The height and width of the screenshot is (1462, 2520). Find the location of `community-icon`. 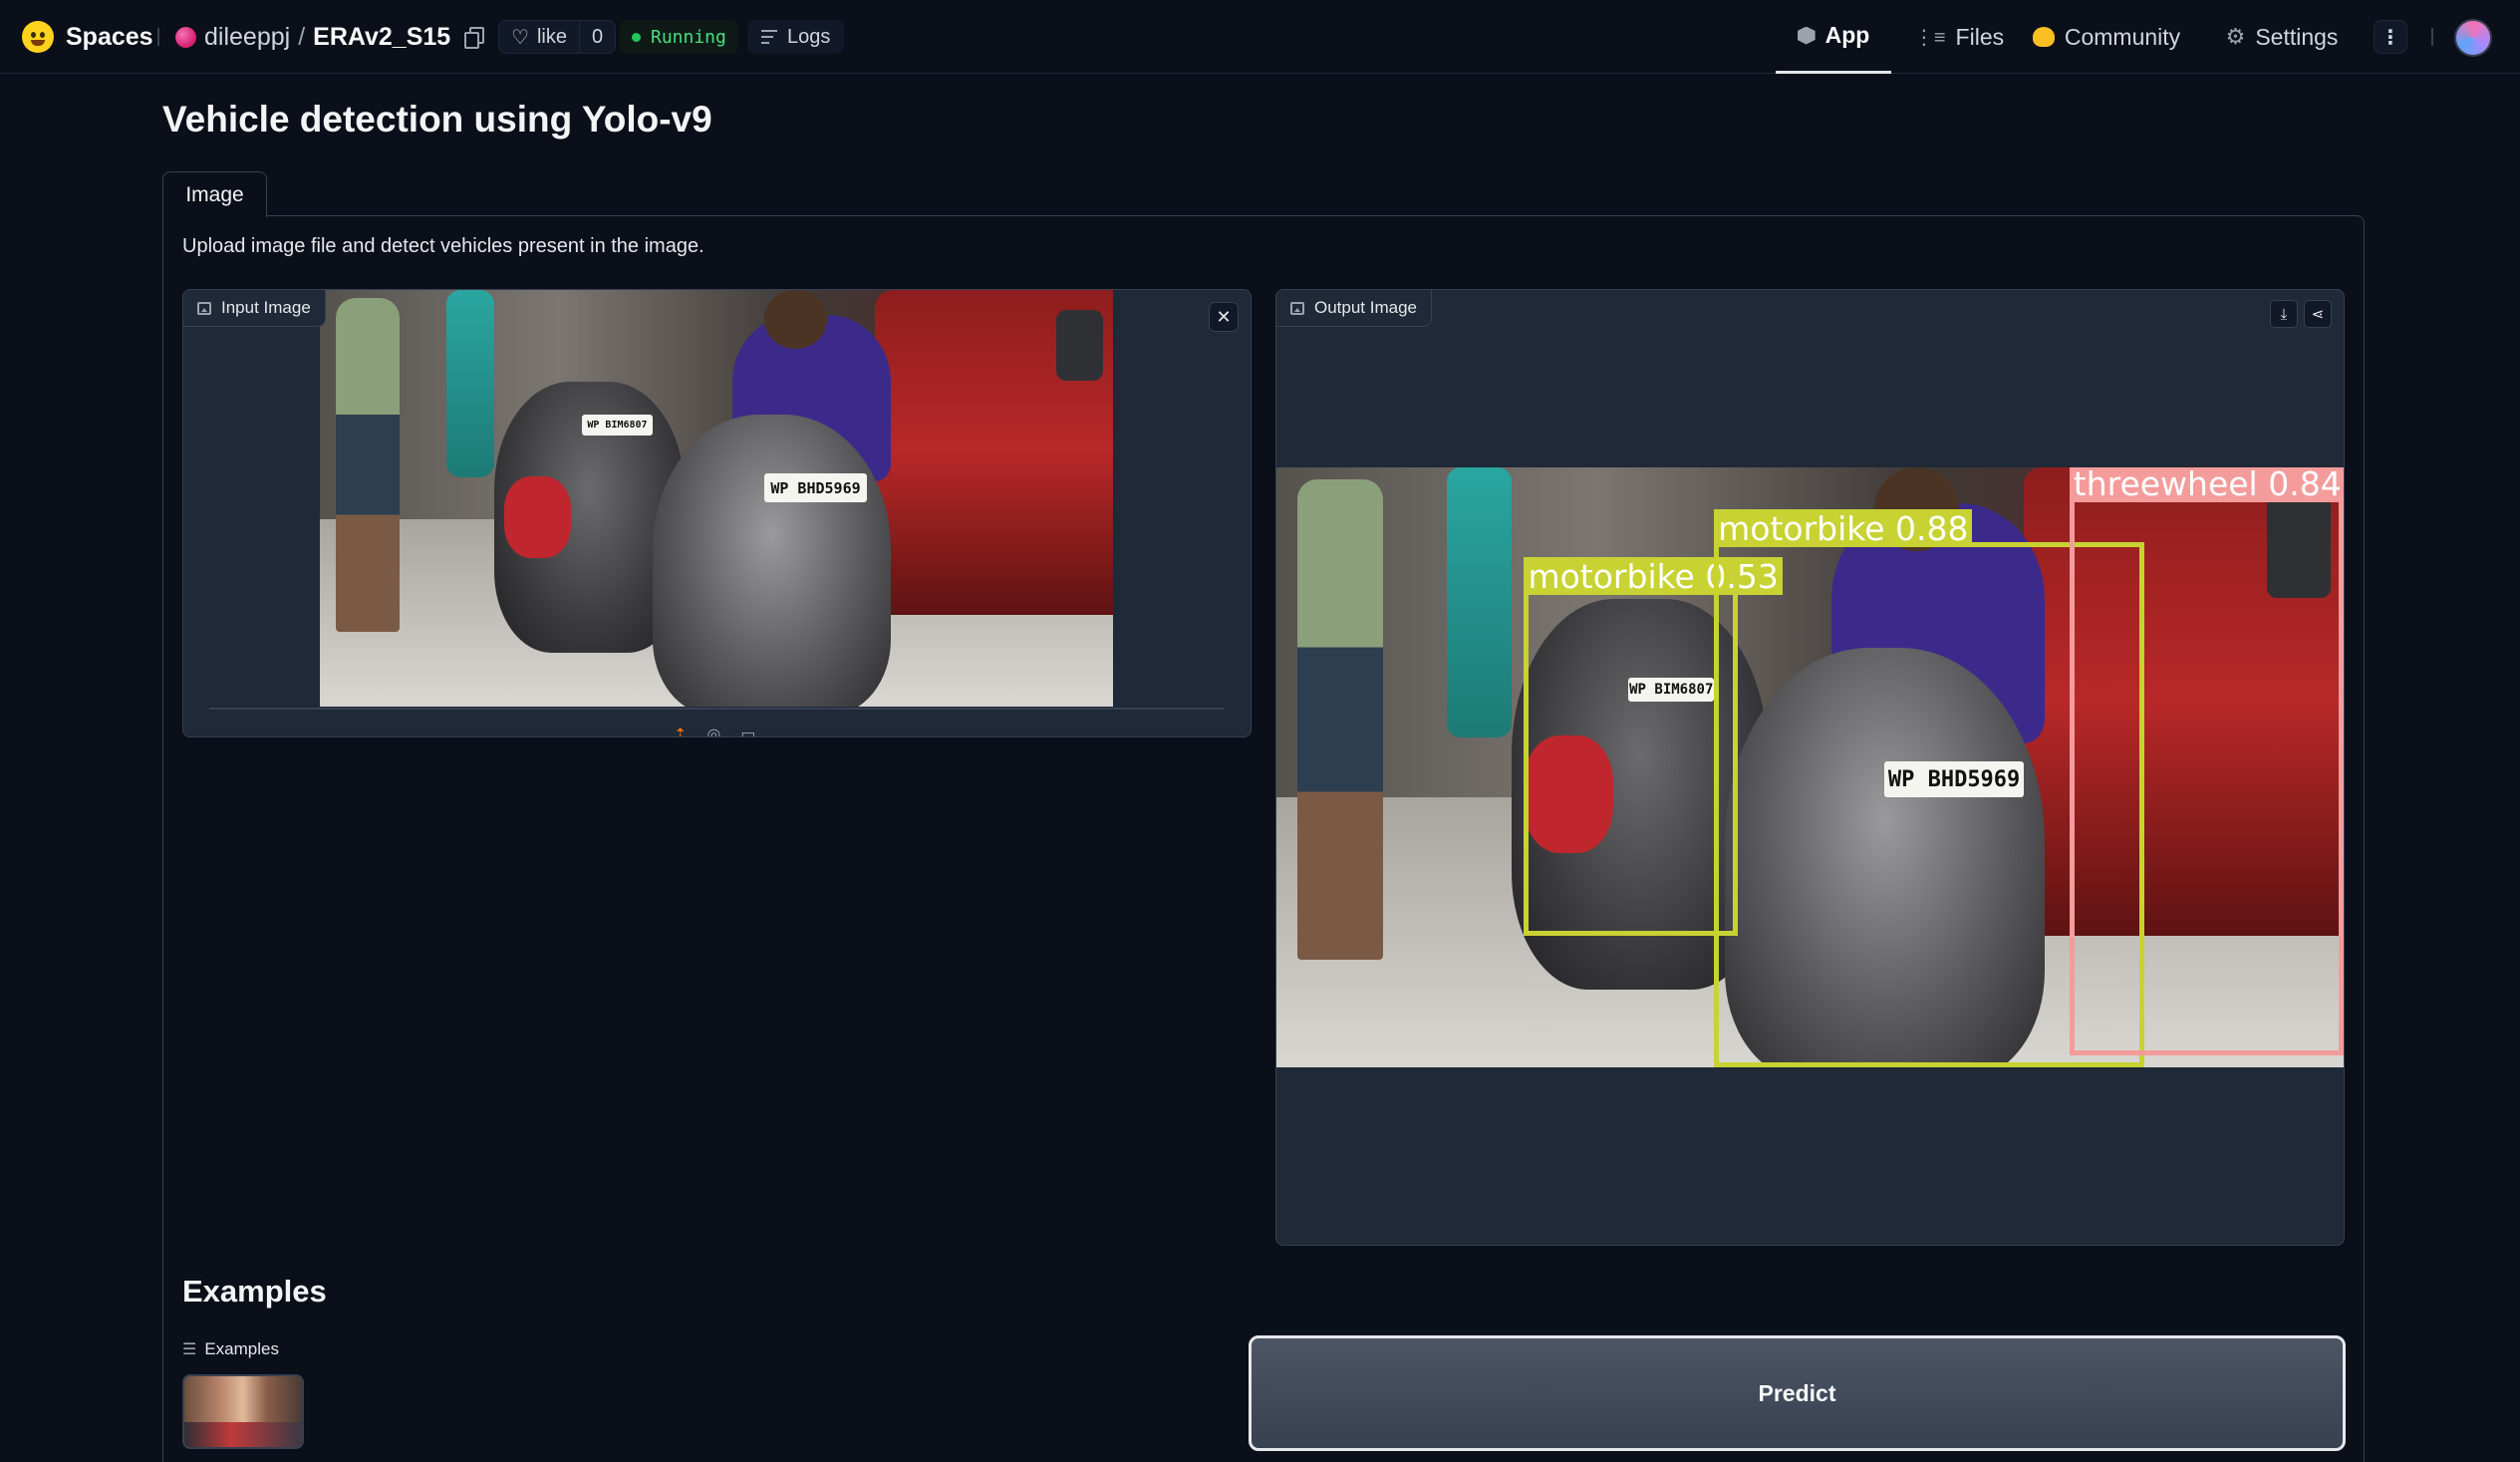

community-icon is located at coordinates (2043, 37).